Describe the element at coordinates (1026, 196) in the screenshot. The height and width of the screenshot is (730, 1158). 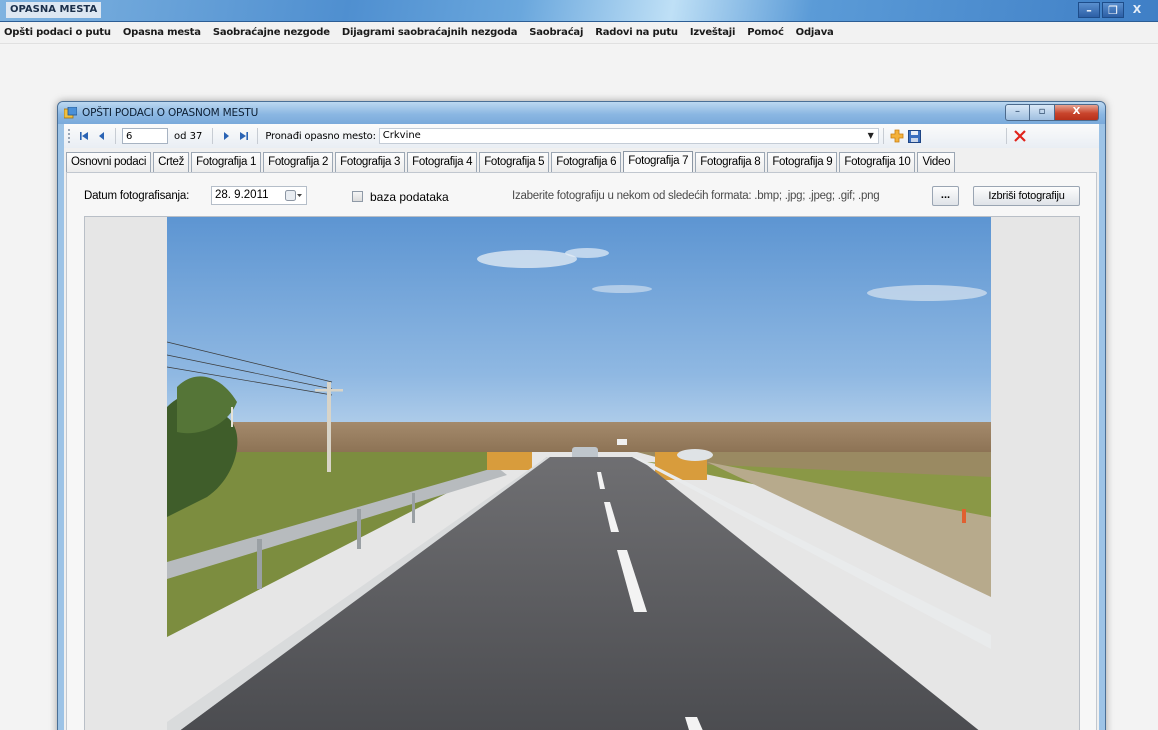
I see `delete-photo-button: Izbriši fotografiju` at that location.